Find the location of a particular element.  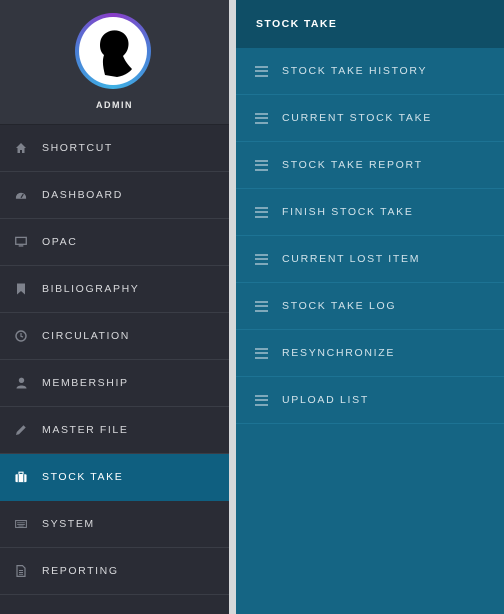

avatar-silhouette-icon is located at coordinates (113, 51).